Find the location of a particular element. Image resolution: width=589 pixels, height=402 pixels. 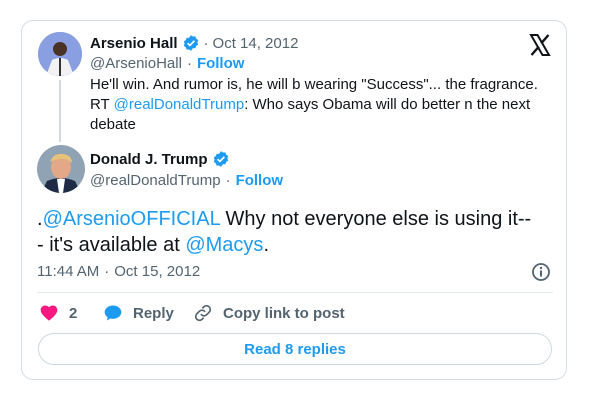

reply-bubble-icon is located at coordinates (113, 313).